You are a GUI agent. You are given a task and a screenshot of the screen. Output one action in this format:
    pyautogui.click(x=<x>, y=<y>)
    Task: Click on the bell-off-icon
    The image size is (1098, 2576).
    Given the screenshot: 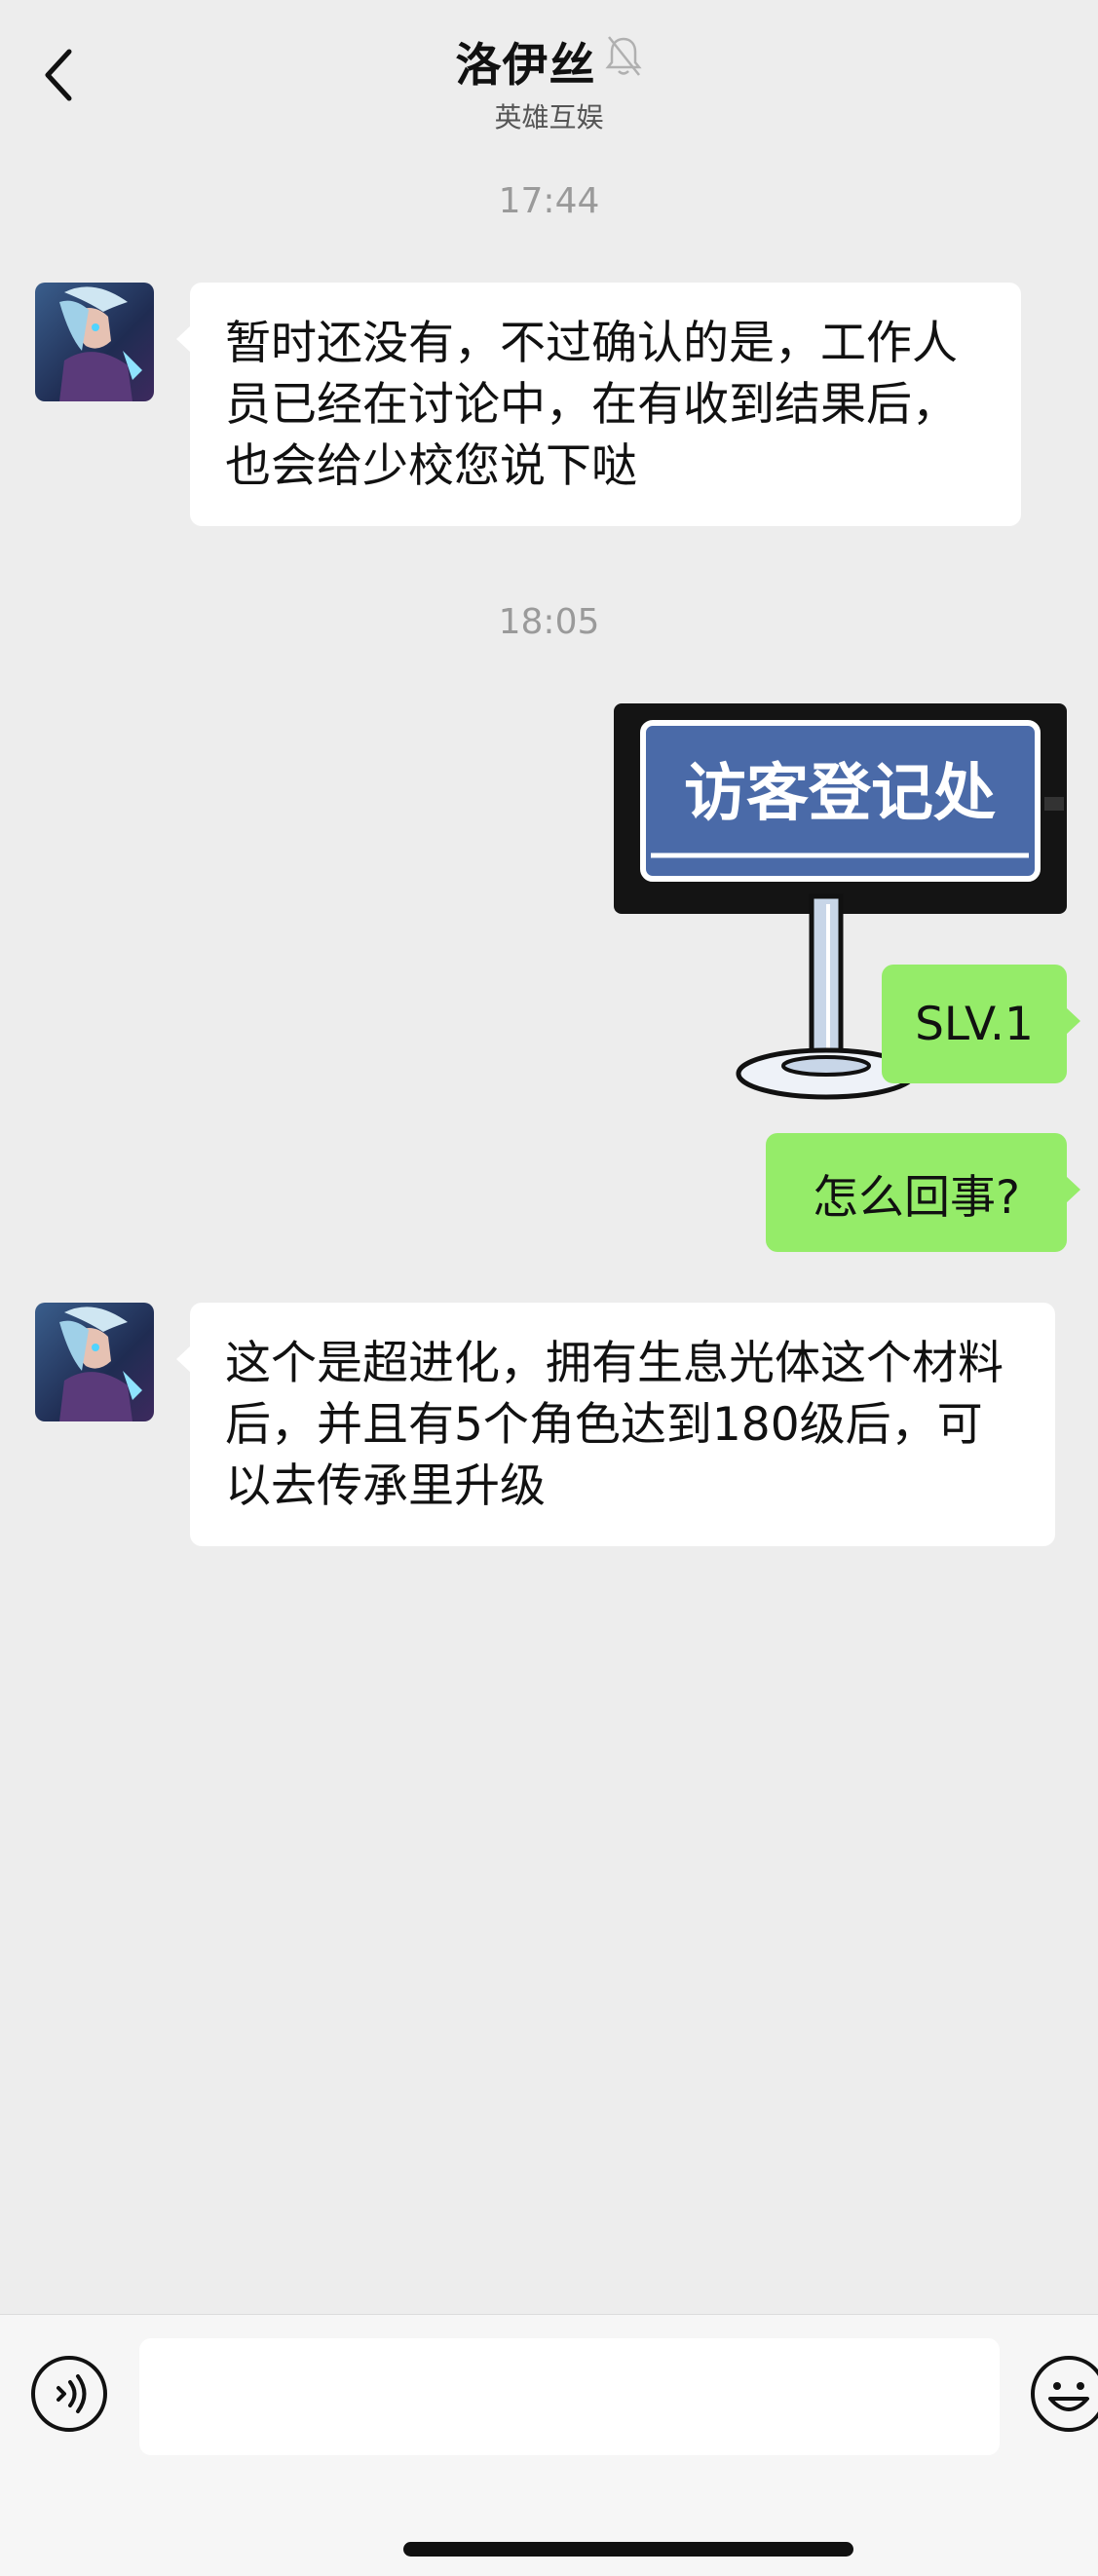 What is the action you would take?
    pyautogui.click(x=624, y=61)
    